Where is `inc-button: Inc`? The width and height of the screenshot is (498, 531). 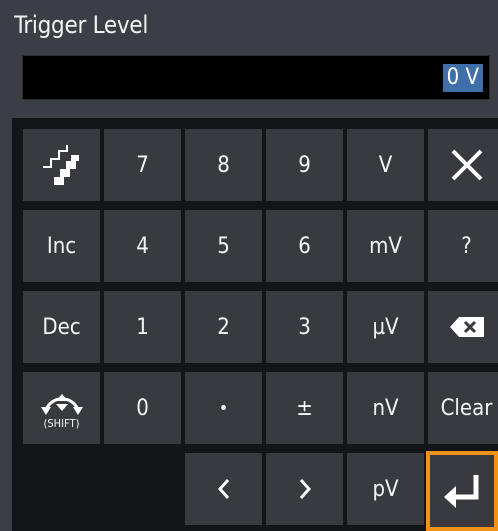
inc-button: Inc is located at coordinates (61, 246).